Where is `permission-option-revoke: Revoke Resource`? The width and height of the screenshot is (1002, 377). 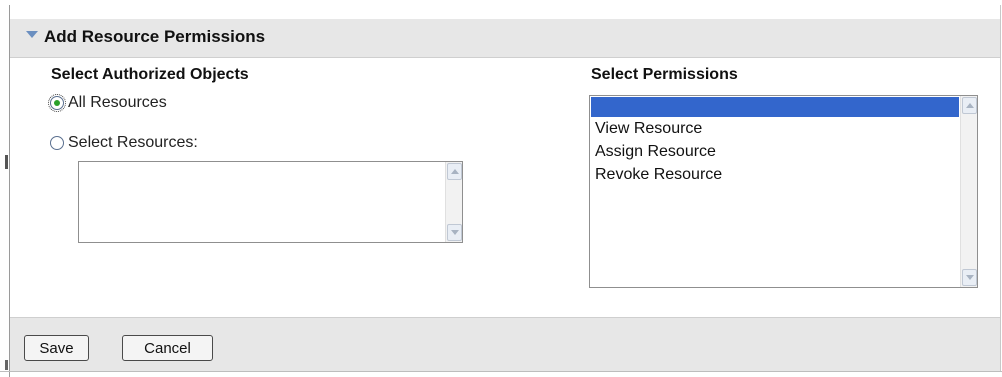
permission-option-revoke: Revoke Resource is located at coordinates (775, 174).